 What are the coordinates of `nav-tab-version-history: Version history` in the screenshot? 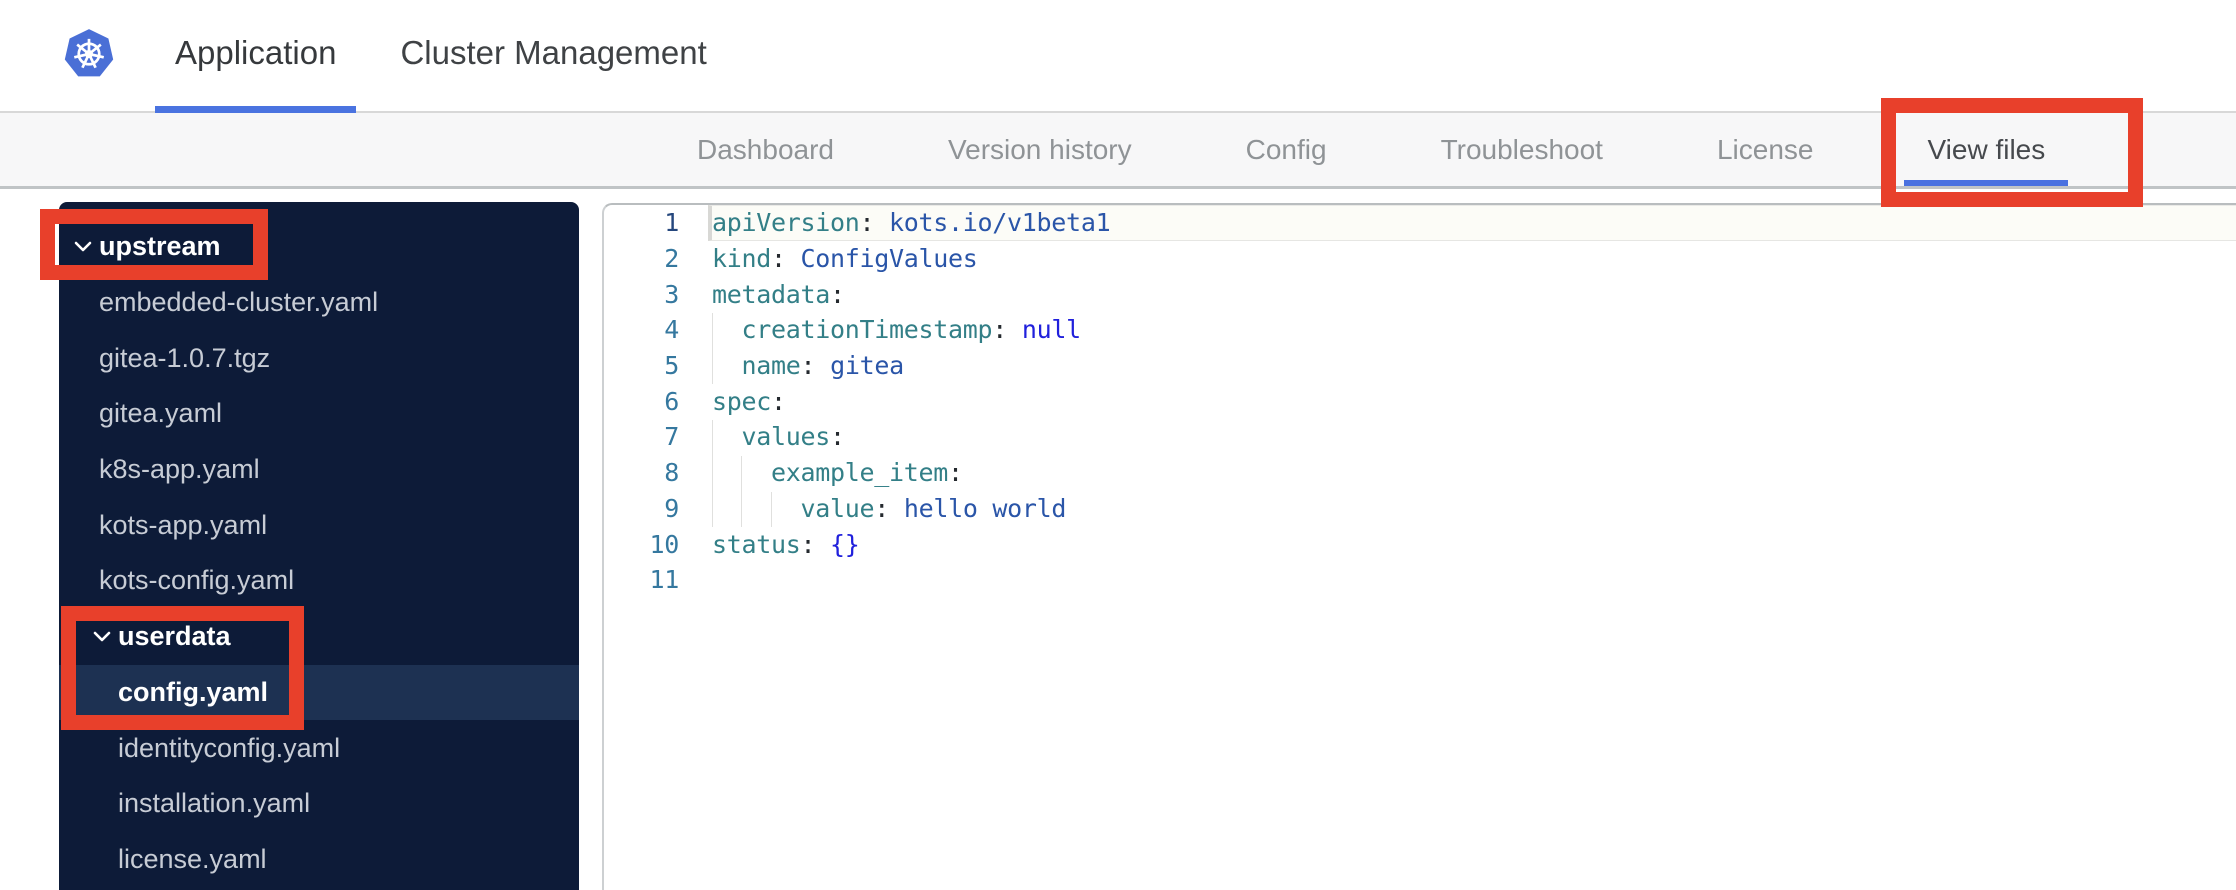 It's located at (1040, 149).